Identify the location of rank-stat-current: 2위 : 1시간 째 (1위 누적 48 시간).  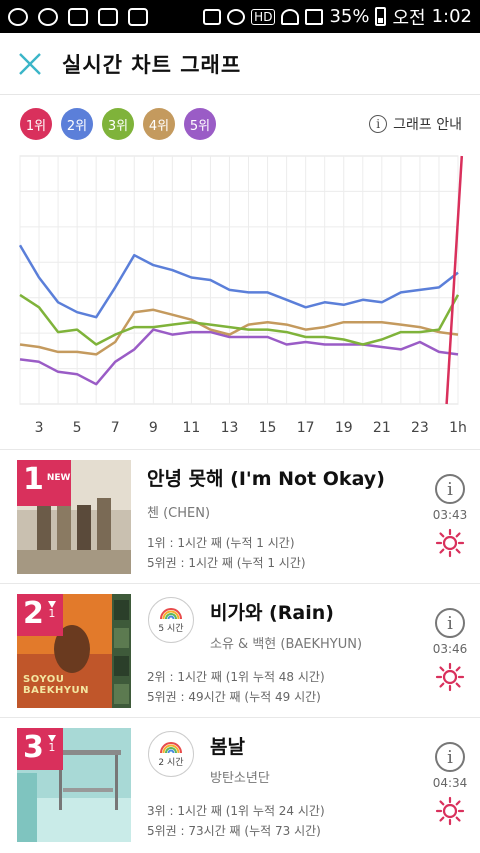
(236, 677).